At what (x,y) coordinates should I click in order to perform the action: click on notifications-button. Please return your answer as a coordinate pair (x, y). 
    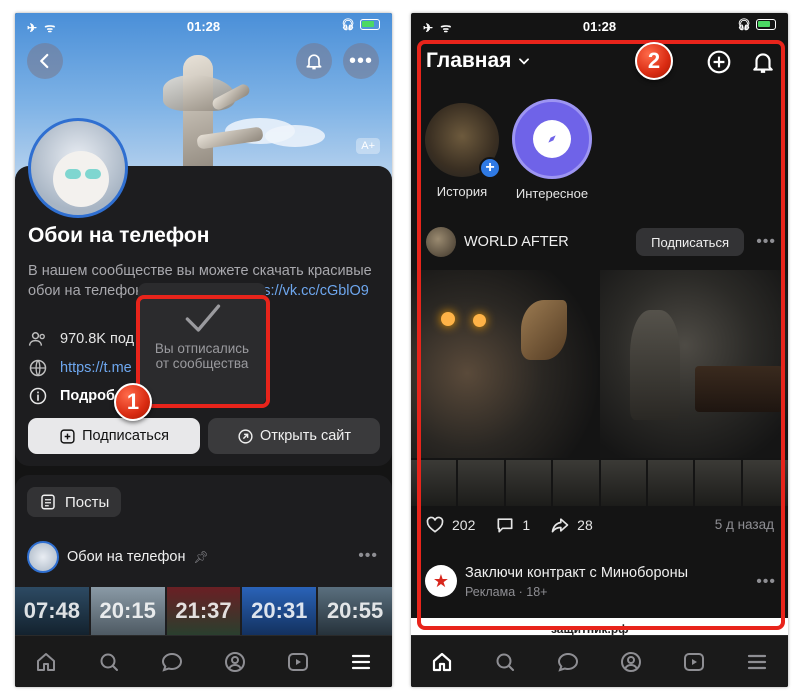
    Looking at the image, I should click on (314, 61).